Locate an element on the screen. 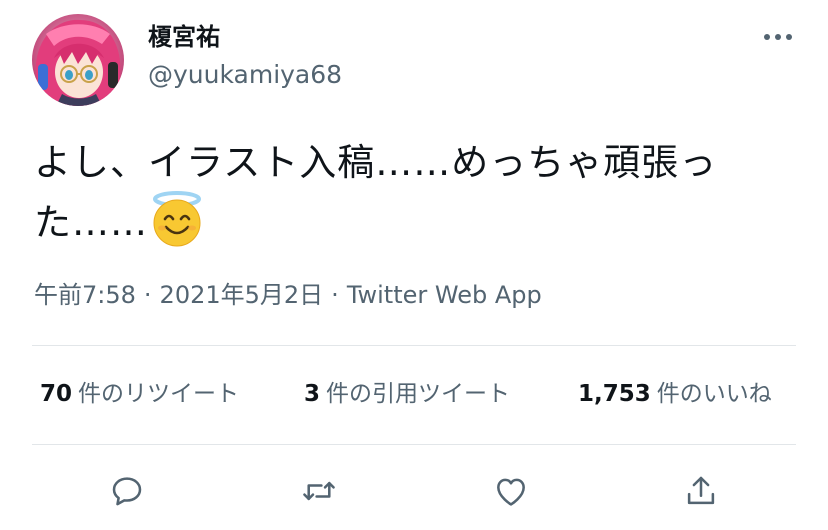 This screenshot has height=530, width=828. retweets-label: 件のリツイート is located at coordinates (159, 394).